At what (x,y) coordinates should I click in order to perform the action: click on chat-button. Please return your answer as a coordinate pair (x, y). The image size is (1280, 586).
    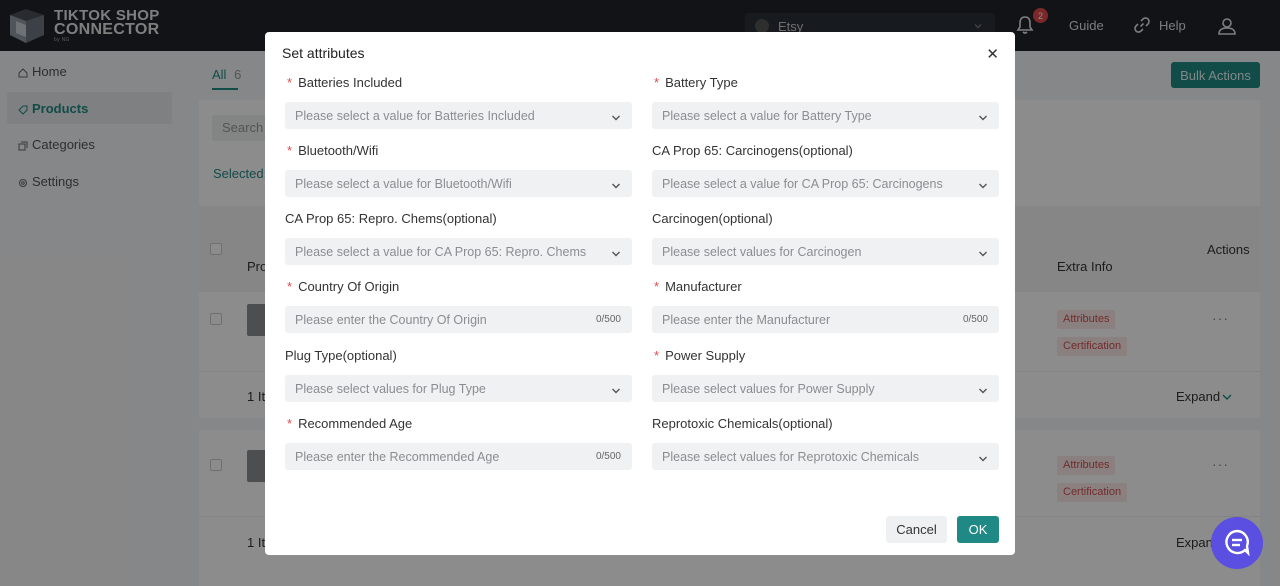
    Looking at the image, I should click on (1237, 543).